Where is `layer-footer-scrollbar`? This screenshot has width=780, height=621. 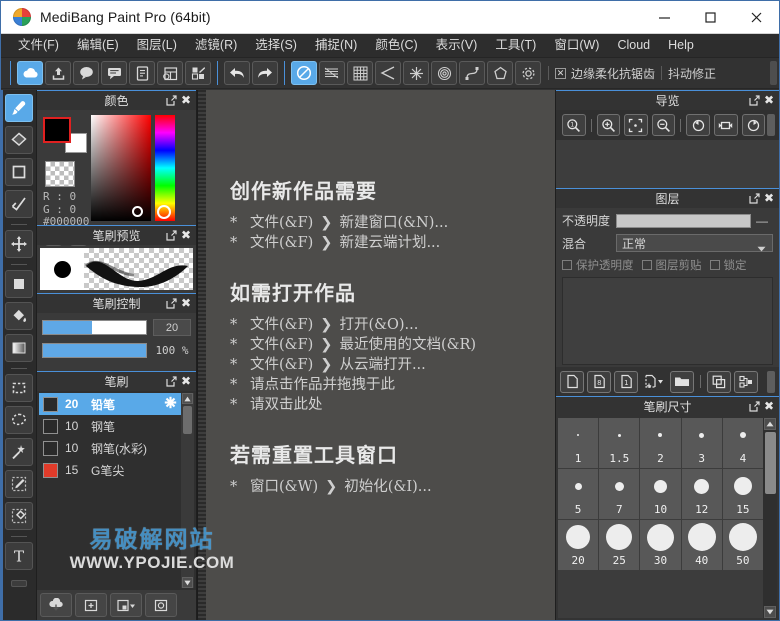
layer-footer-scrollbar is located at coordinates (771, 381).